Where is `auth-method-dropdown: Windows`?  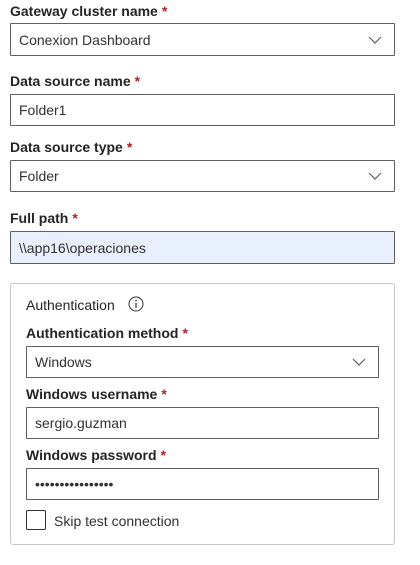
auth-method-dropdown: Windows is located at coordinates (202, 362).